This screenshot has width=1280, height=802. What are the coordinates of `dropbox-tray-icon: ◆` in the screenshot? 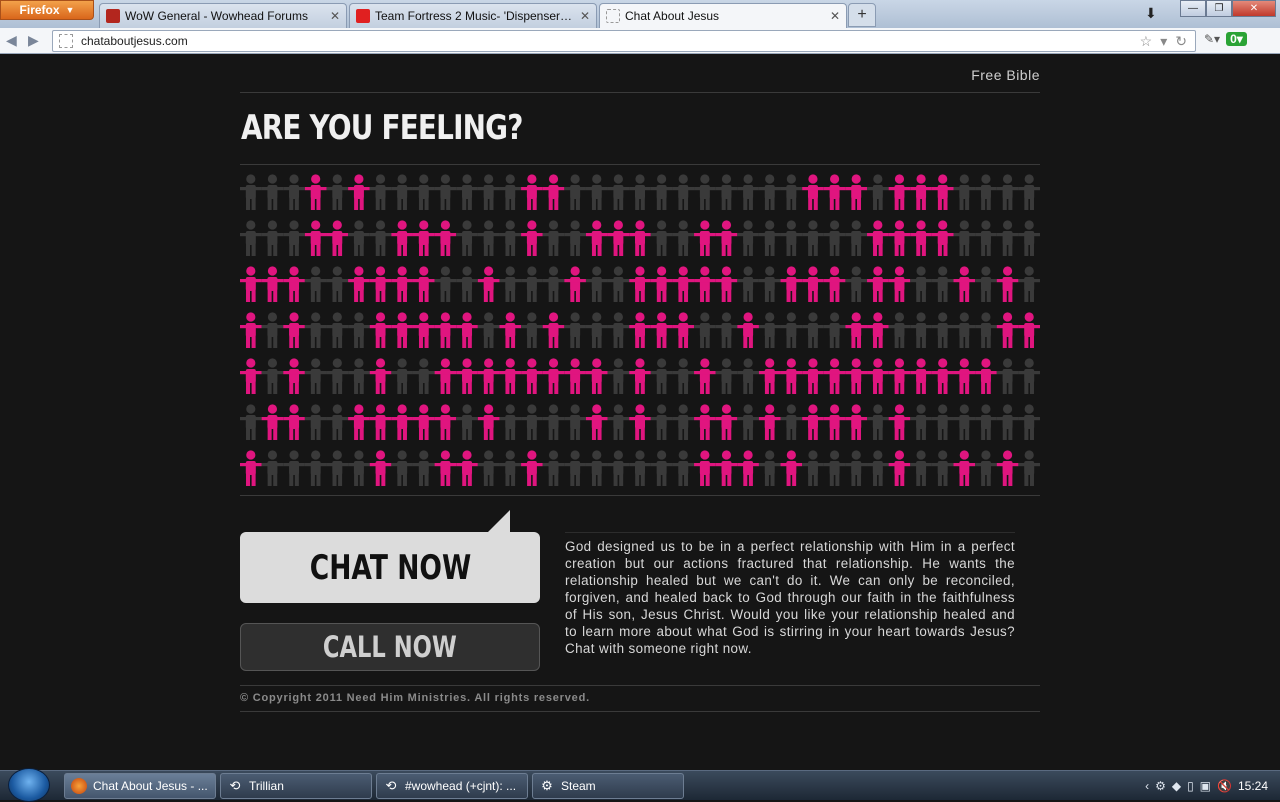 It's located at (1176, 786).